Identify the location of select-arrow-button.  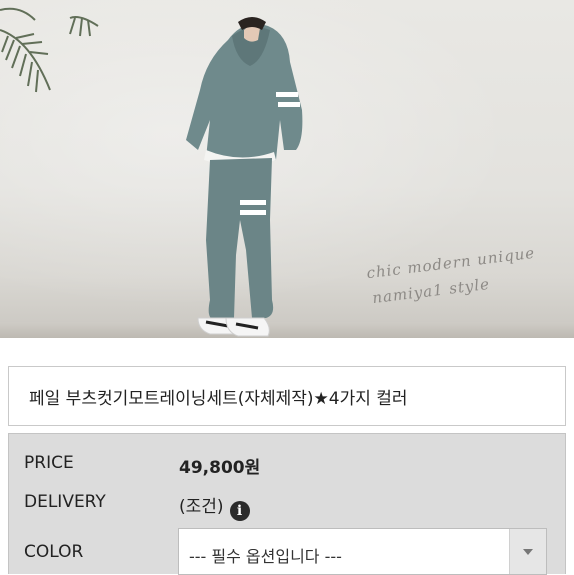
(527, 551).